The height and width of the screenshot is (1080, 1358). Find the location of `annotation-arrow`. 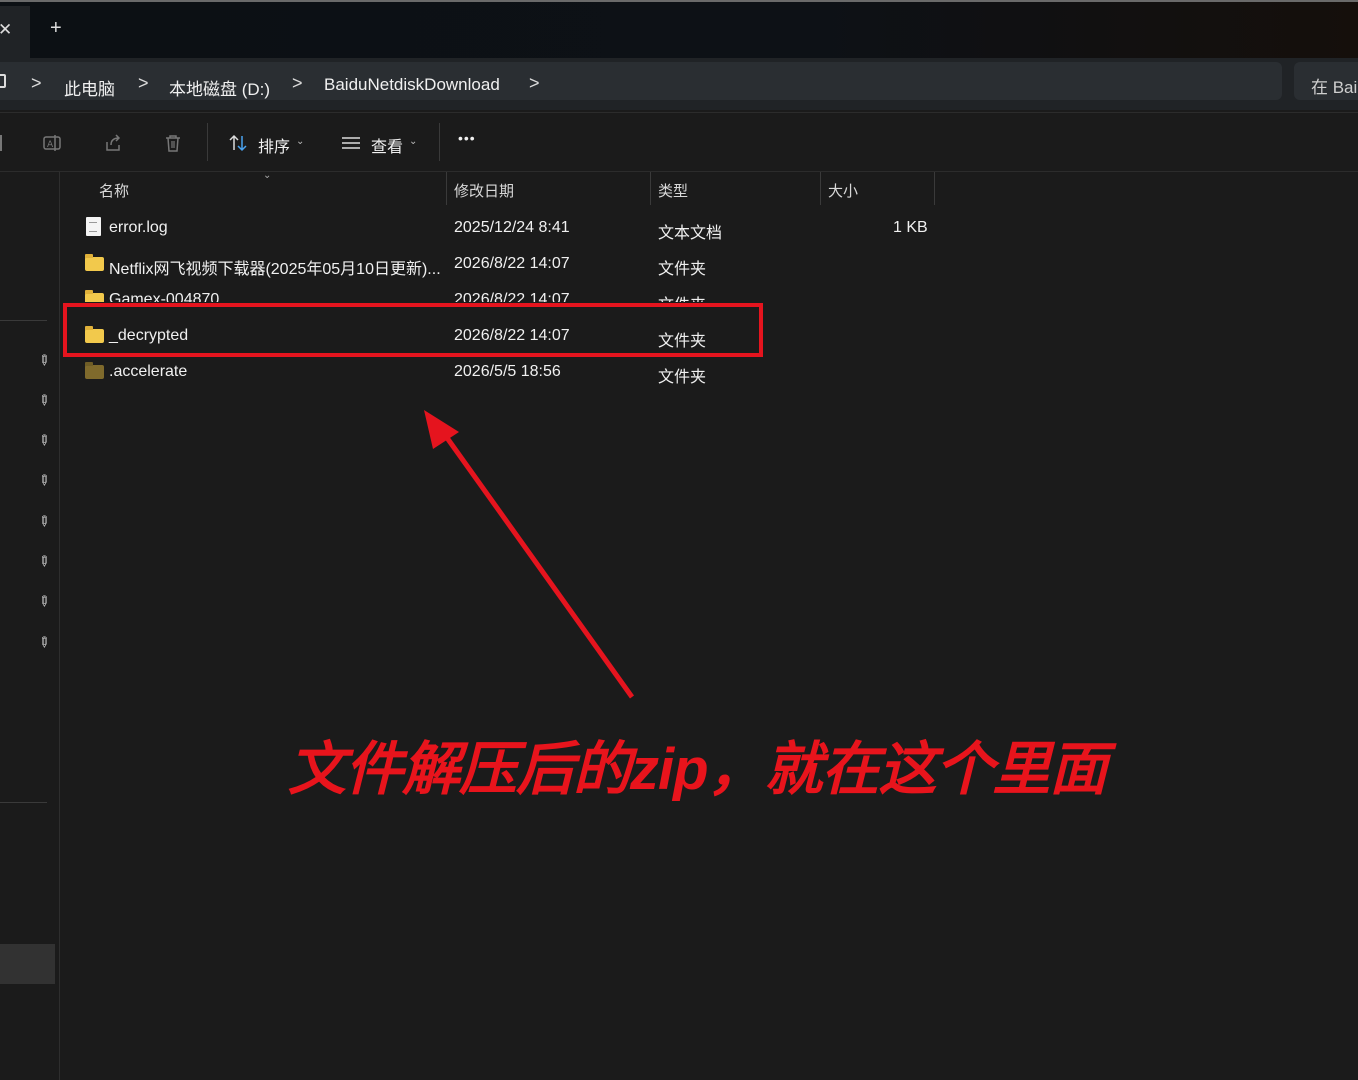

annotation-arrow is located at coordinates (529, 554).